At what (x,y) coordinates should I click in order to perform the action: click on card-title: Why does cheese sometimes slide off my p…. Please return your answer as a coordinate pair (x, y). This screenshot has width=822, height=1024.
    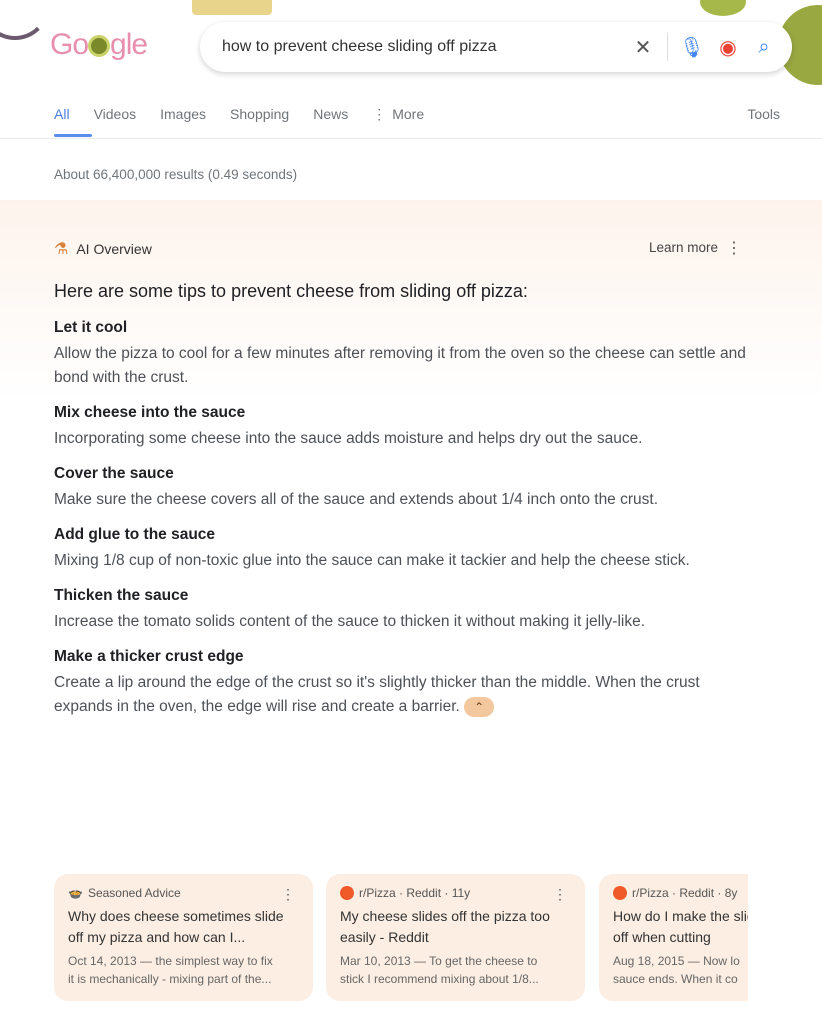
    Looking at the image, I should click on (176, 926).